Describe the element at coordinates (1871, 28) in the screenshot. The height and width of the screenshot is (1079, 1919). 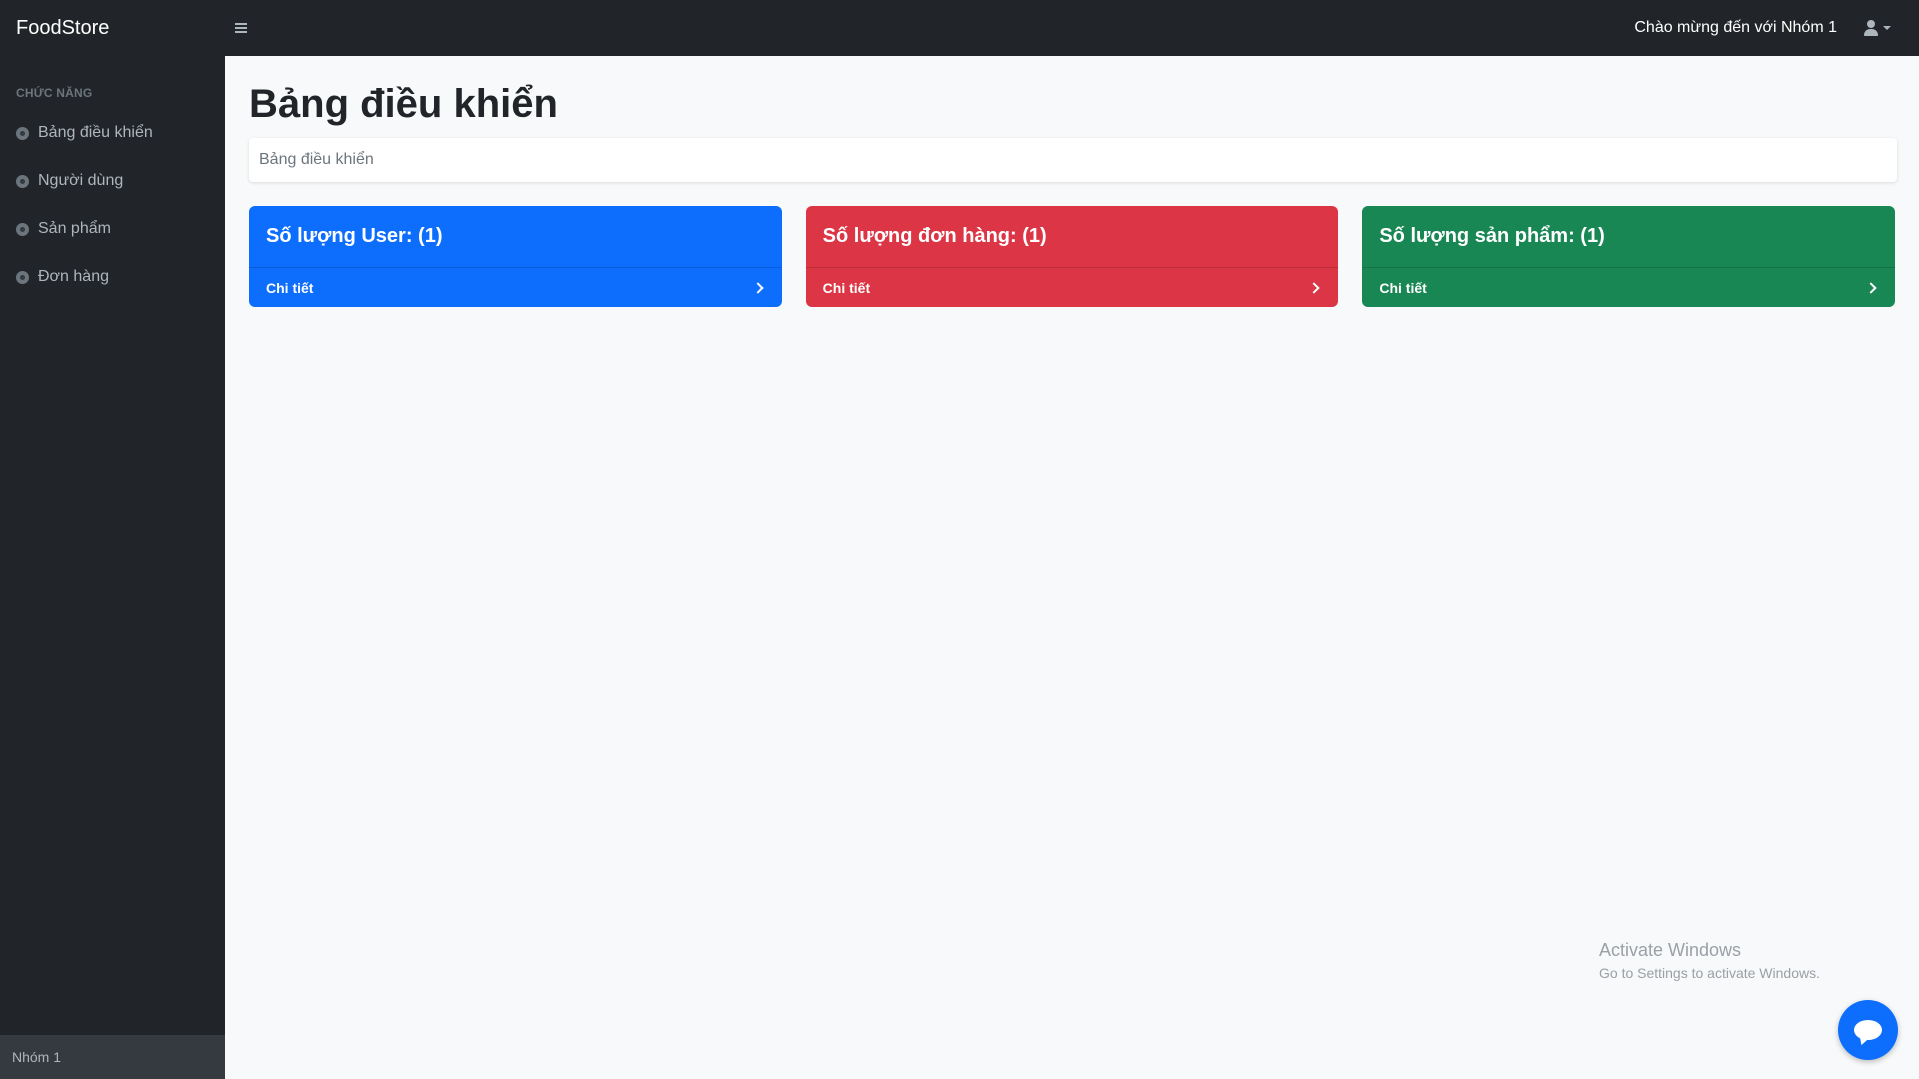
I see `user-icon` at that location.